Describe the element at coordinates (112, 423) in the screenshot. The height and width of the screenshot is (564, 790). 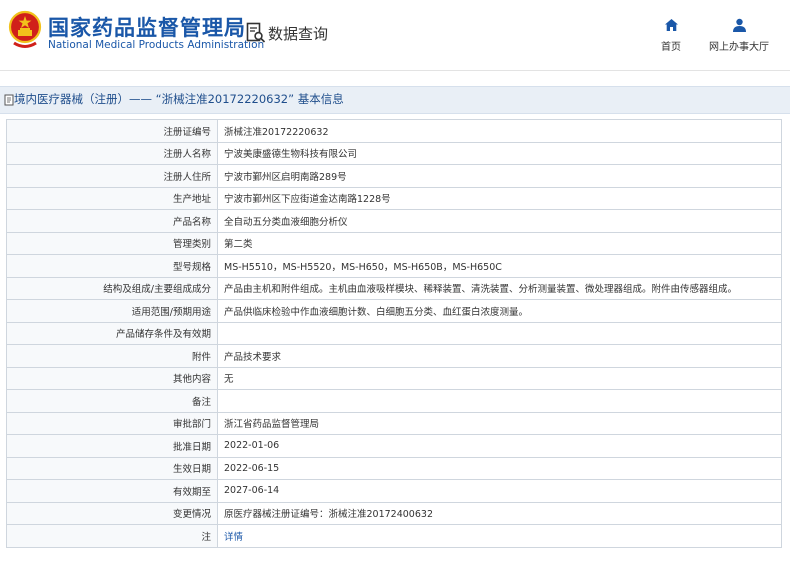
I see `field-label: 审批部门` at that location.